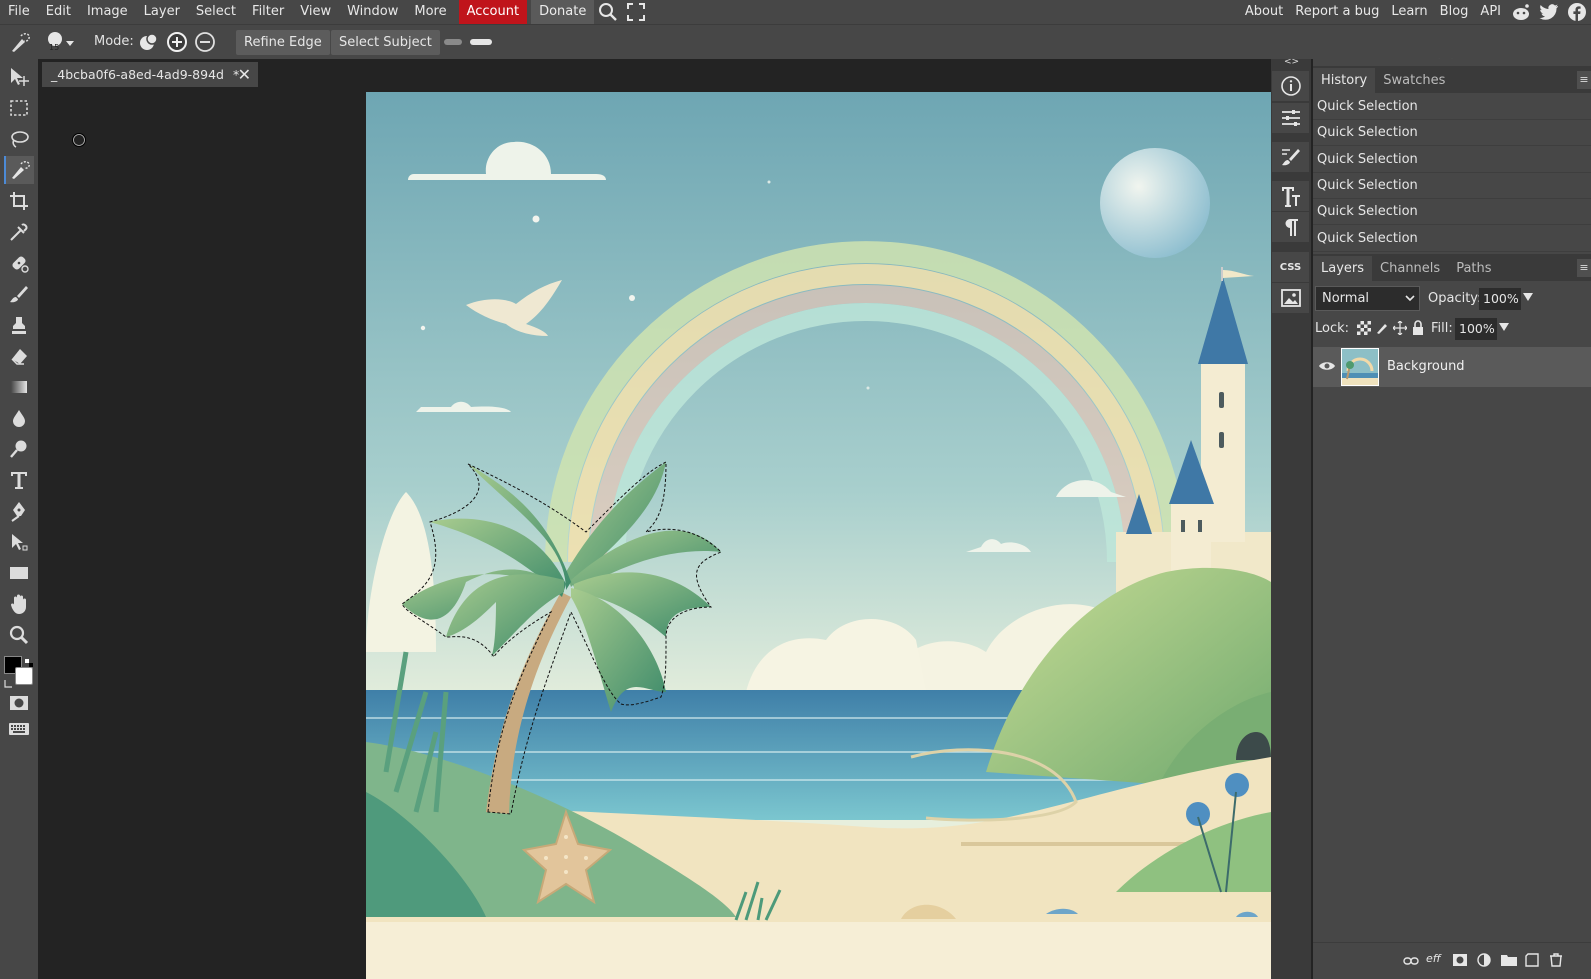  Describe the element at coordinates (1490, 12) in the screenshot. I see `menu-api: API` at that location.